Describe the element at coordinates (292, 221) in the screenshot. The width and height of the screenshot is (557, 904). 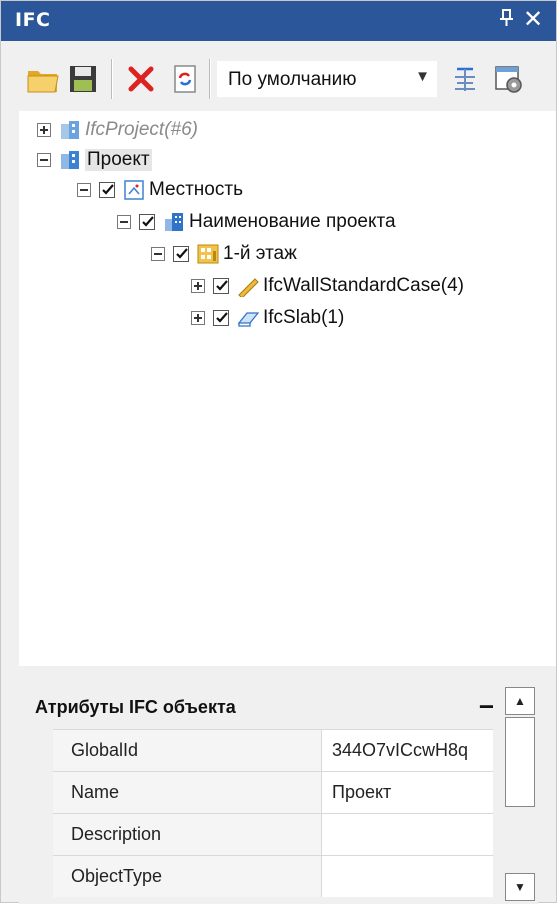
I see `tree-node-label: Наименование проекта` at that location.